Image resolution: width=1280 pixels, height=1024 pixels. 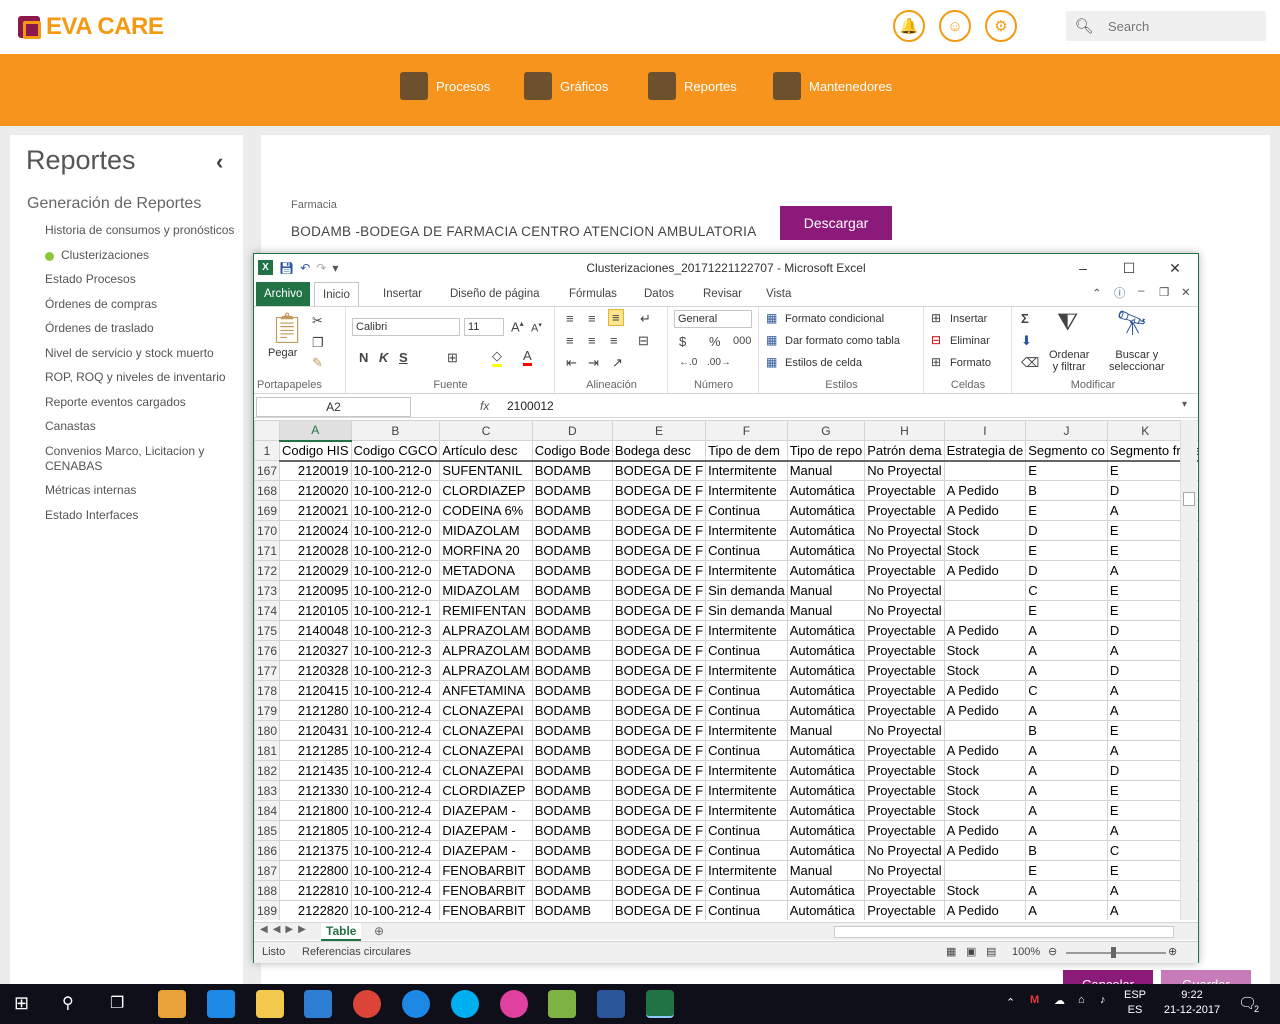 What do you see at coordinates (742, 341) in the screenshot?
I see `thousands-icon: 000` at bounding box center [742, 341].